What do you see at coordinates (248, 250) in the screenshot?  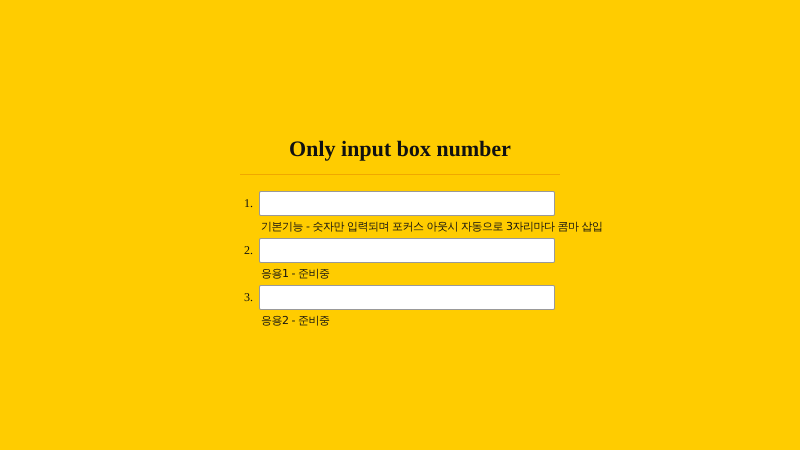 I see `list-number: 2.` at bounding box center [248, 250].